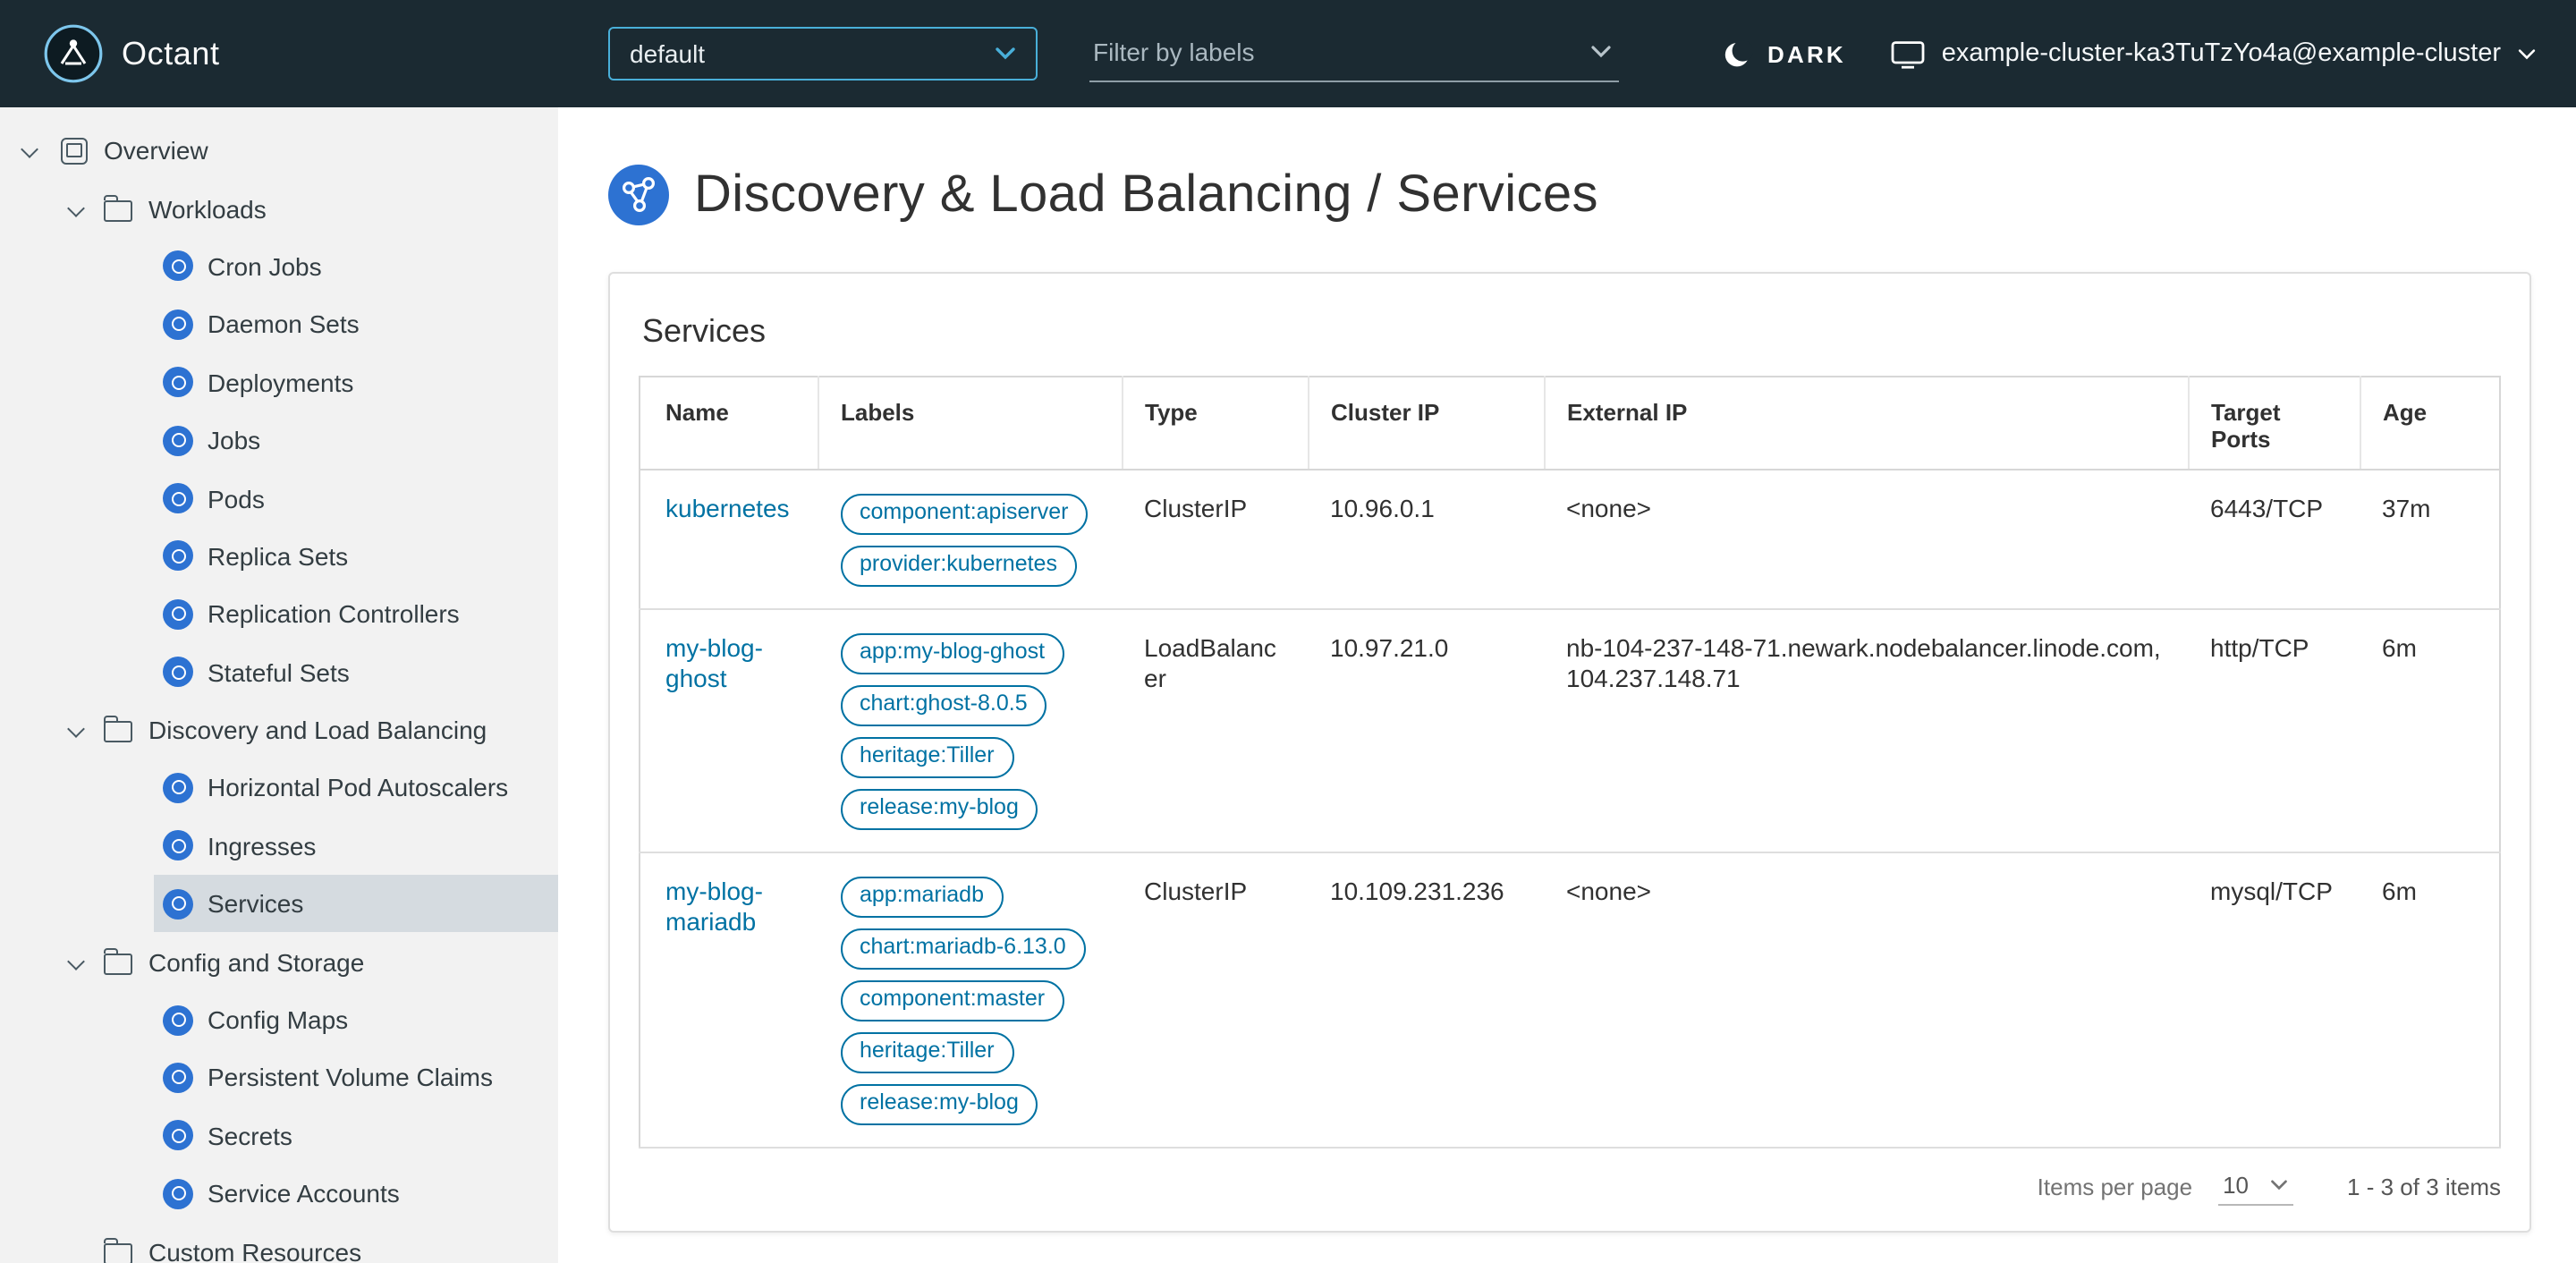  I want to click on target-ports-cell: mysql/TCP, so click(2274, 1001).